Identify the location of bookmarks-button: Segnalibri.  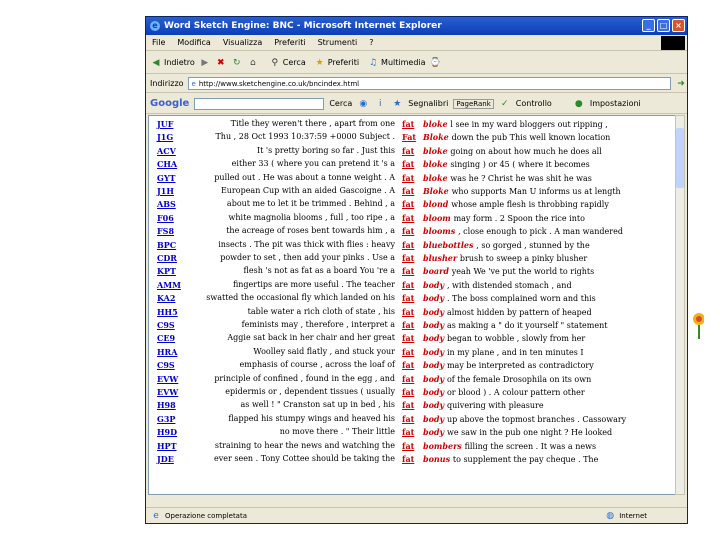
(428, 103).